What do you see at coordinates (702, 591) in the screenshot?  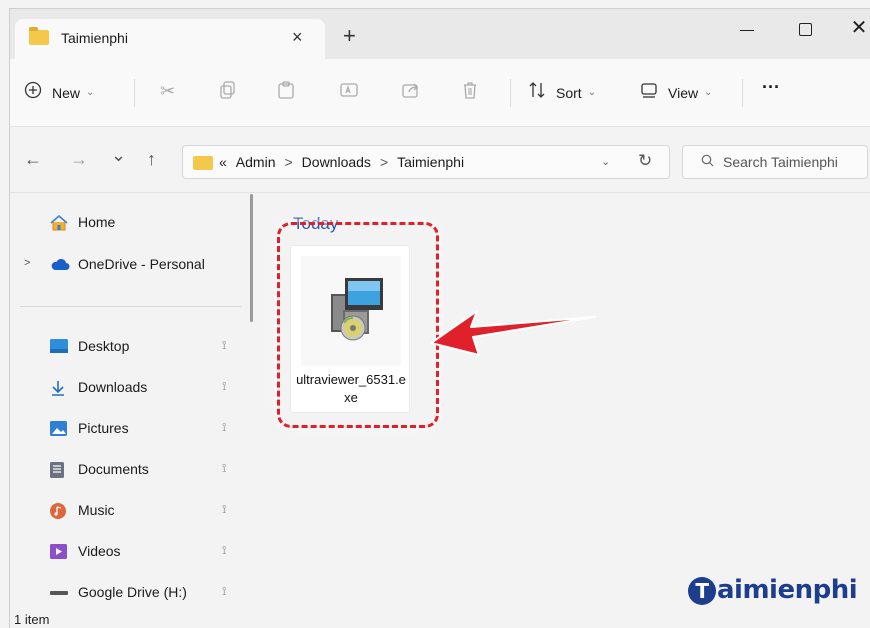 I see `watermark-badge: T` at bounding box center [702, 591].